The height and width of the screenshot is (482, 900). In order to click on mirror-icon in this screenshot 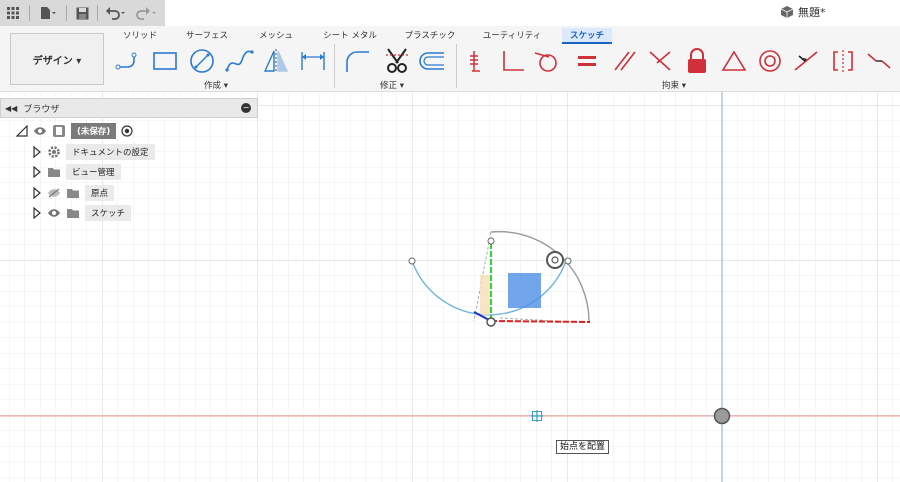, I will do `click(276, 61)`.